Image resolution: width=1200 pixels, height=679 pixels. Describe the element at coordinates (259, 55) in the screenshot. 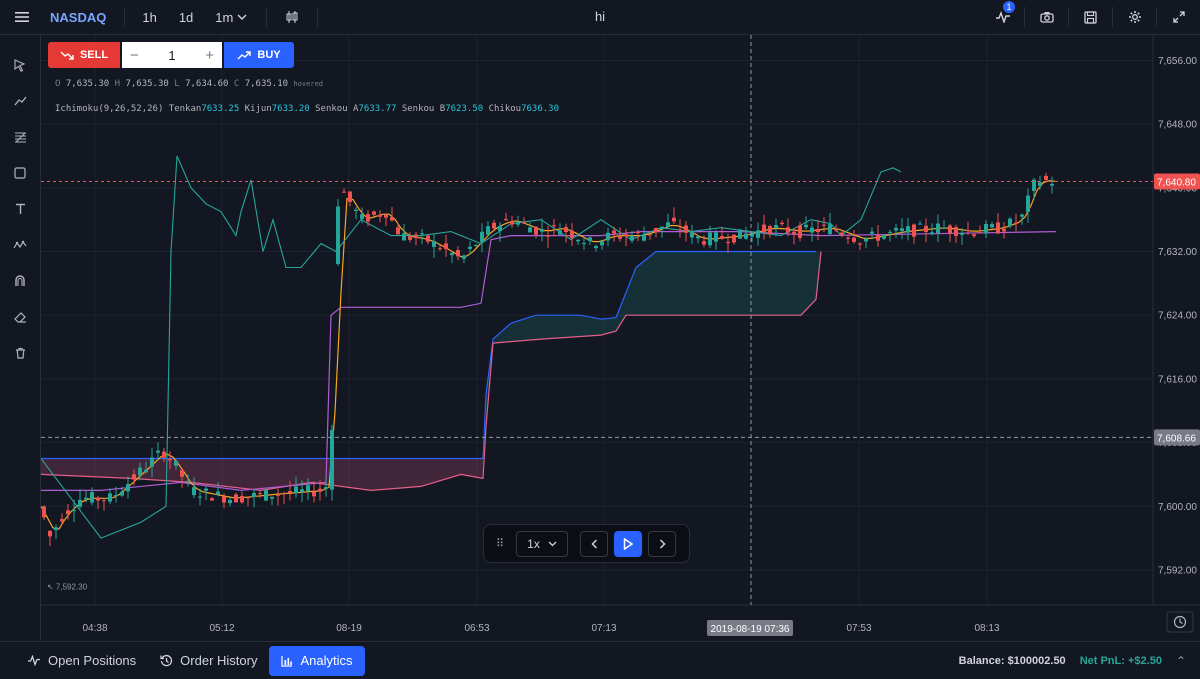

I see `buy-button: BUY` at that location.